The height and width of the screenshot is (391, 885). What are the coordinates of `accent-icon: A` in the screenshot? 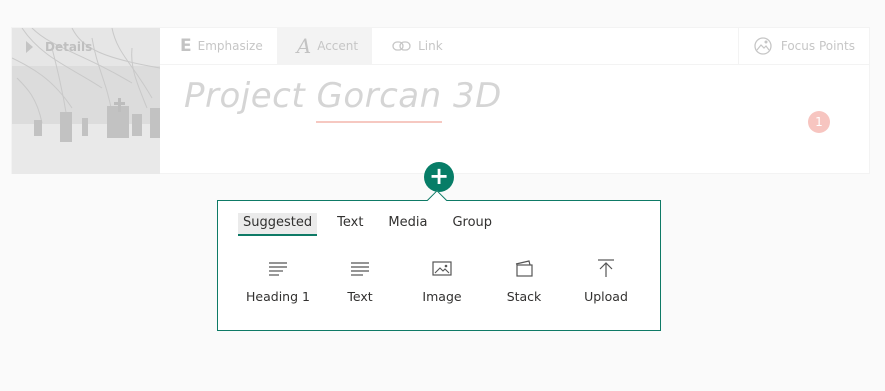 It's located at (304, 46).